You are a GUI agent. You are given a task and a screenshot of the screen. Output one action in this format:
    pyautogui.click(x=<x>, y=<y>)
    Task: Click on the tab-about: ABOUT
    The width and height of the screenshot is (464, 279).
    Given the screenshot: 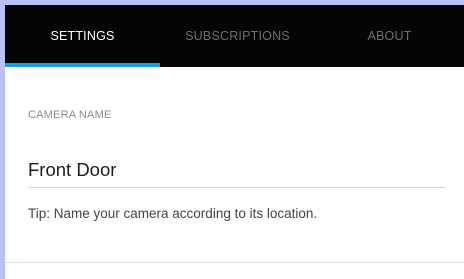 What is the action you would take?
    pyautogui.click(x=389, y=36)
    